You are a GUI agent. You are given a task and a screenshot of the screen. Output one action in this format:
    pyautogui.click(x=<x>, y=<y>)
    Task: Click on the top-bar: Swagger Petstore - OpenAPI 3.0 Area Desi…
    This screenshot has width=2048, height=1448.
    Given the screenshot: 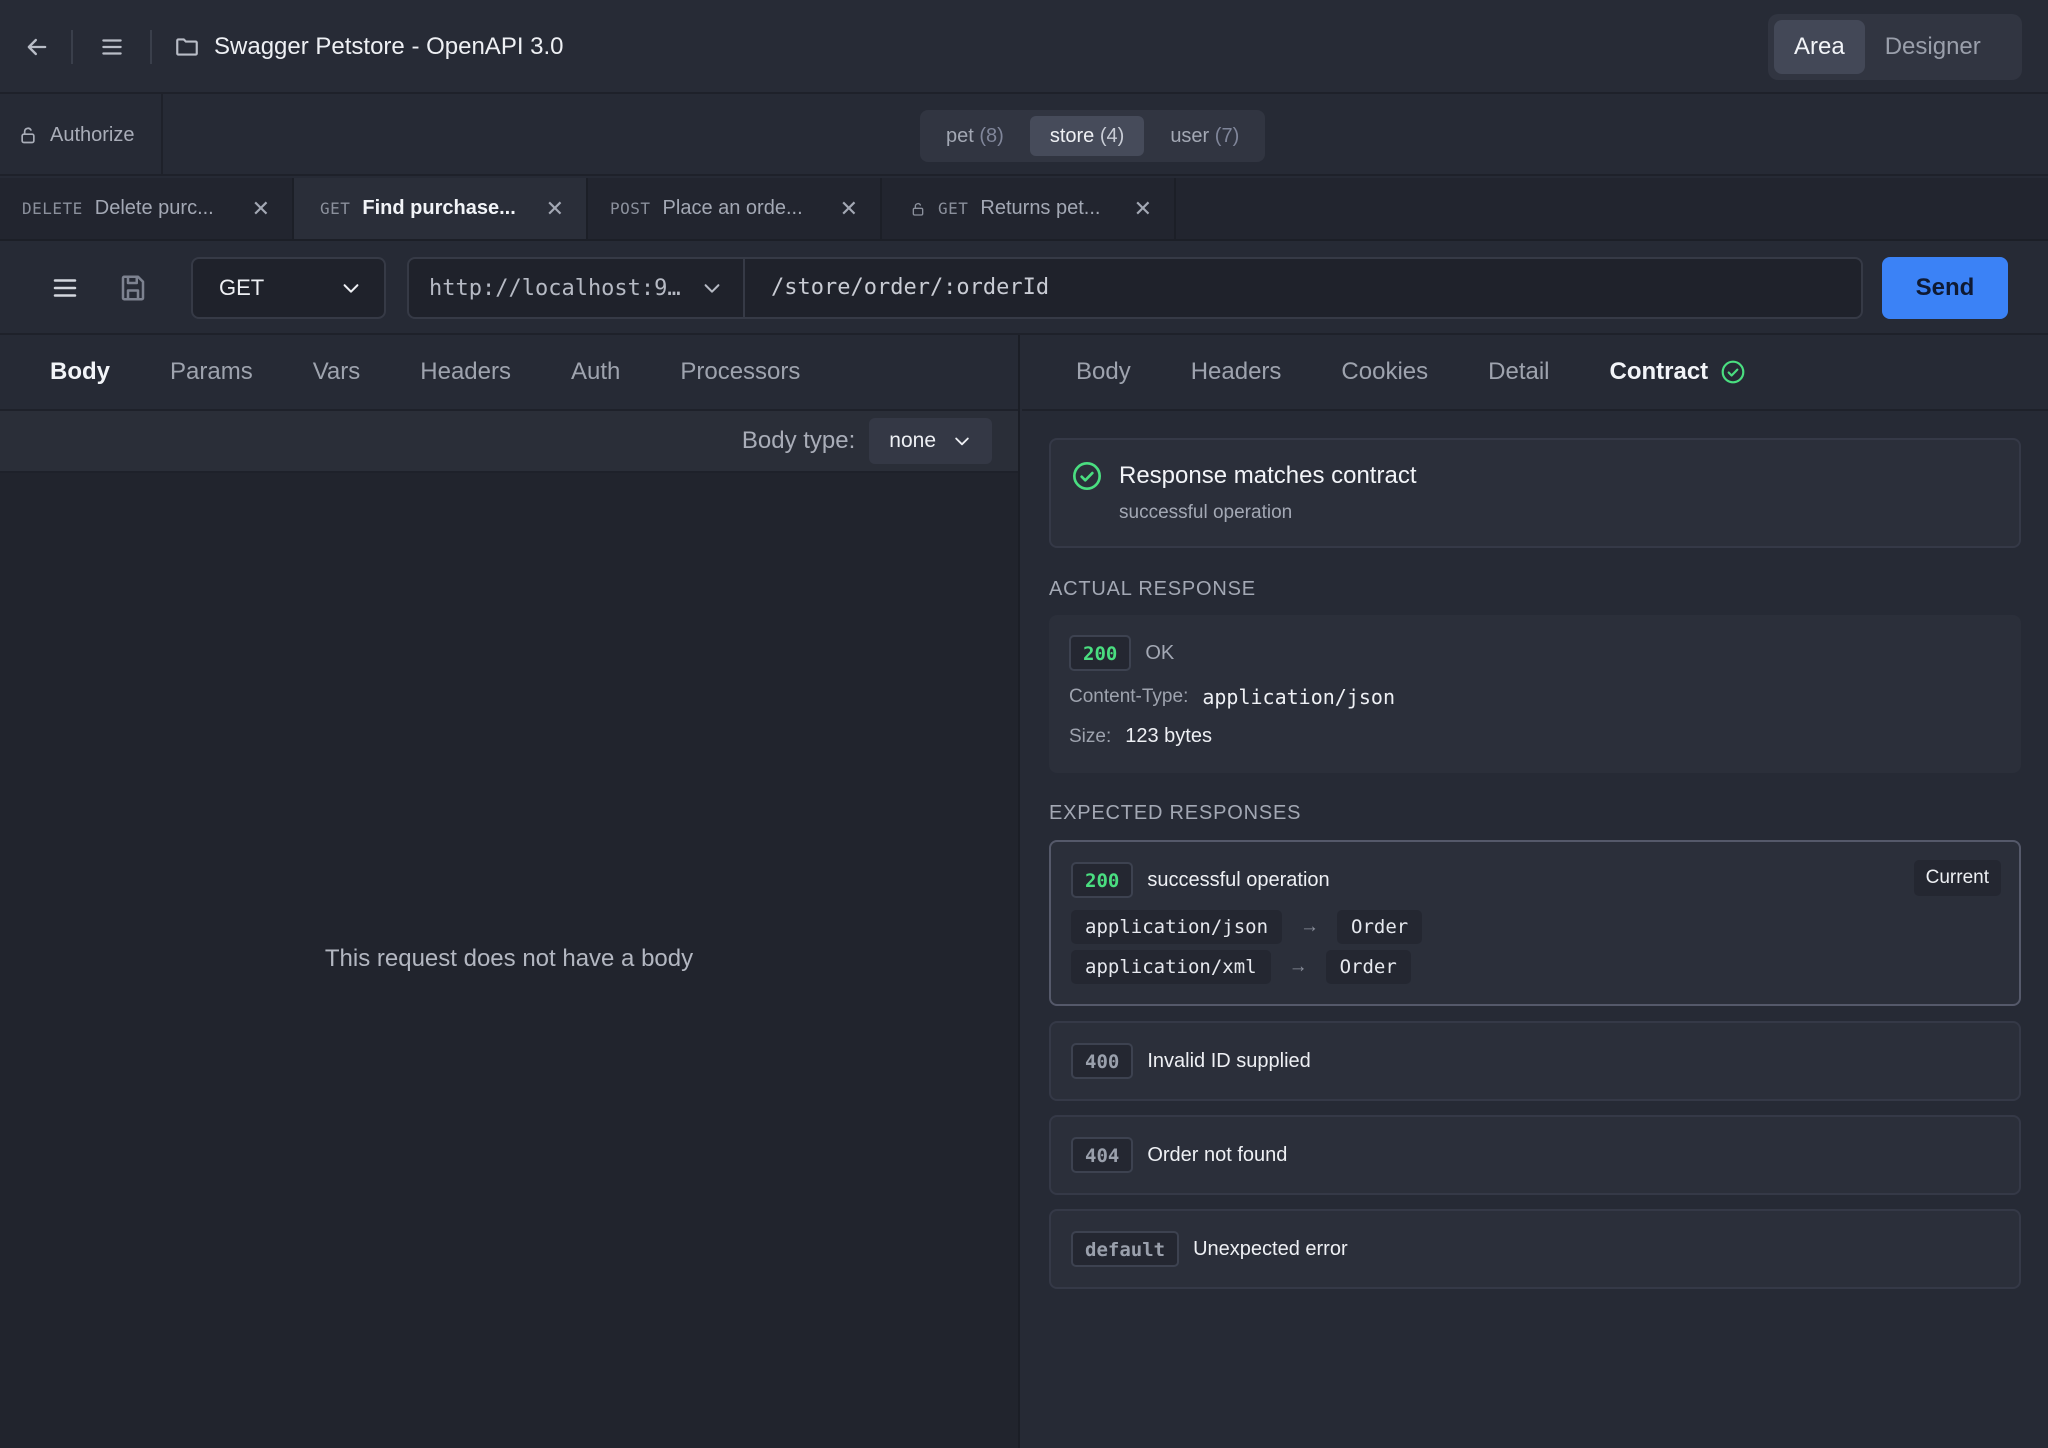 What is the action you would take?
    pyautogui.click(x=1024, y=47)
    